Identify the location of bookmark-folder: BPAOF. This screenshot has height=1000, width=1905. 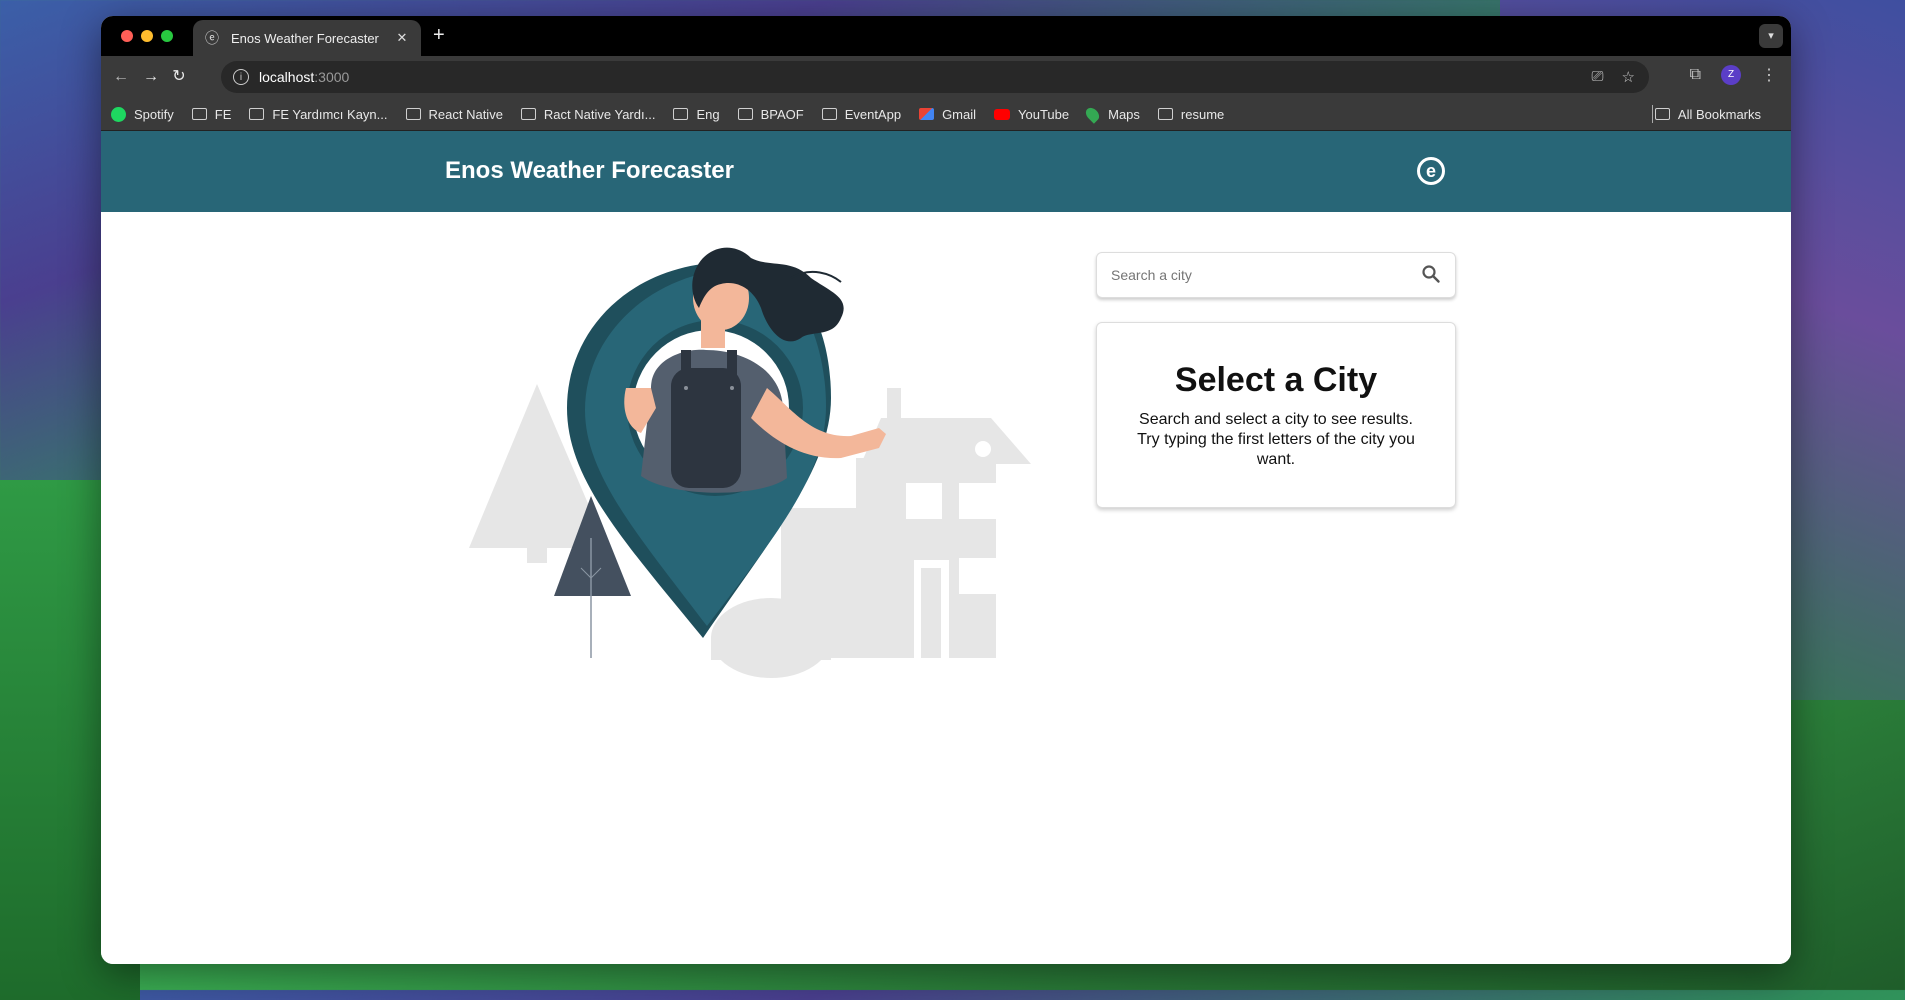
(770, 114).